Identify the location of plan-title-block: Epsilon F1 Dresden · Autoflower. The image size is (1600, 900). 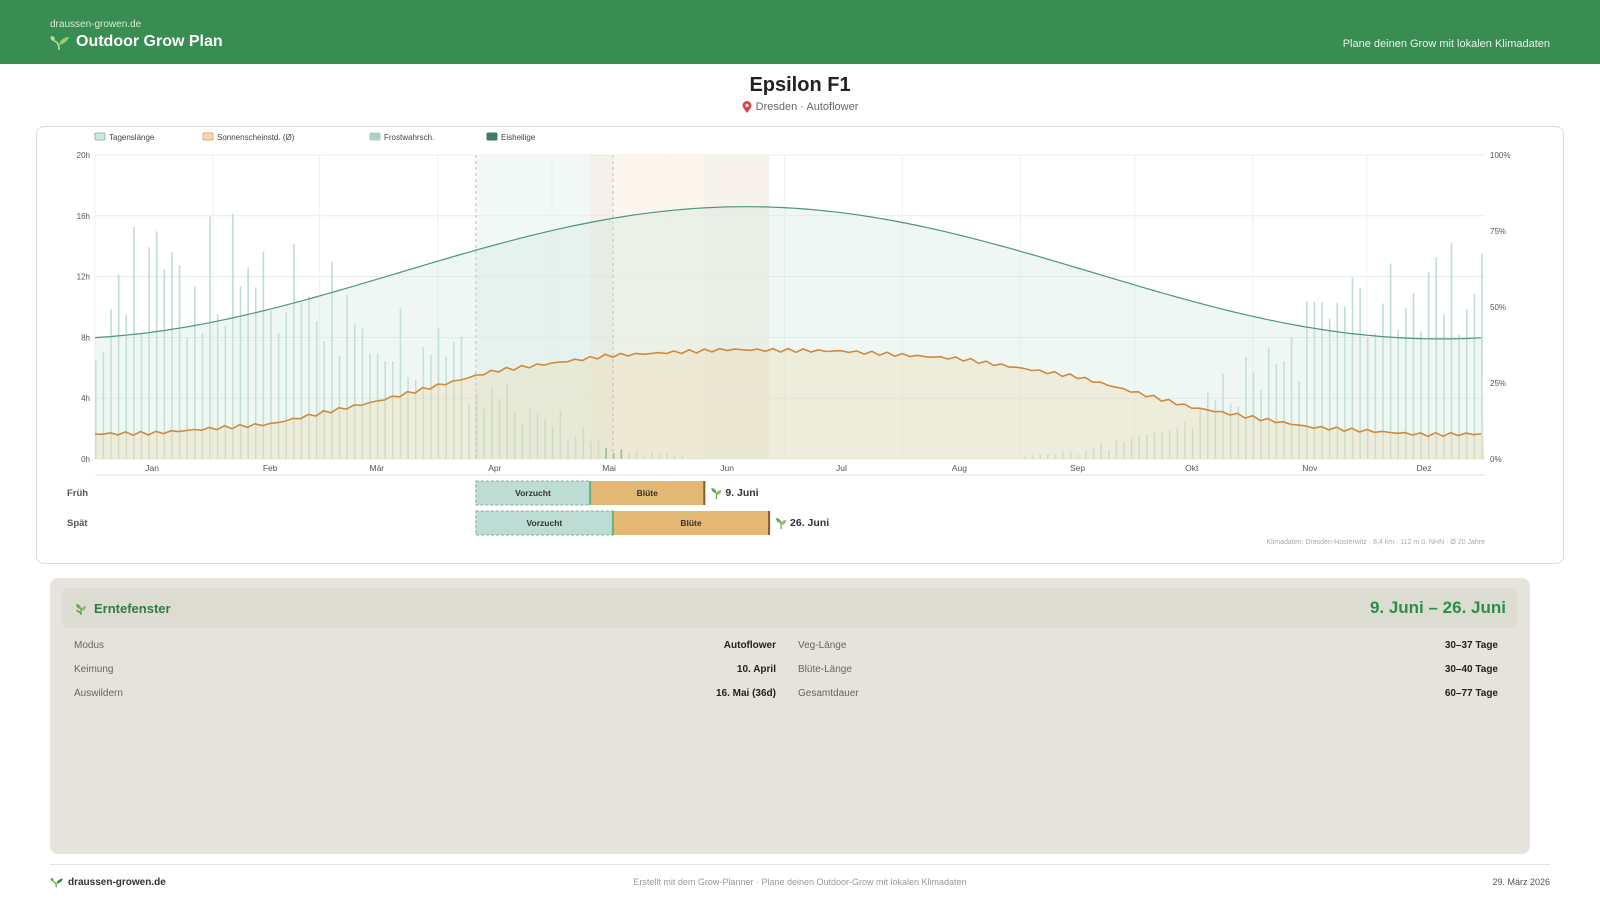
(800, 93).